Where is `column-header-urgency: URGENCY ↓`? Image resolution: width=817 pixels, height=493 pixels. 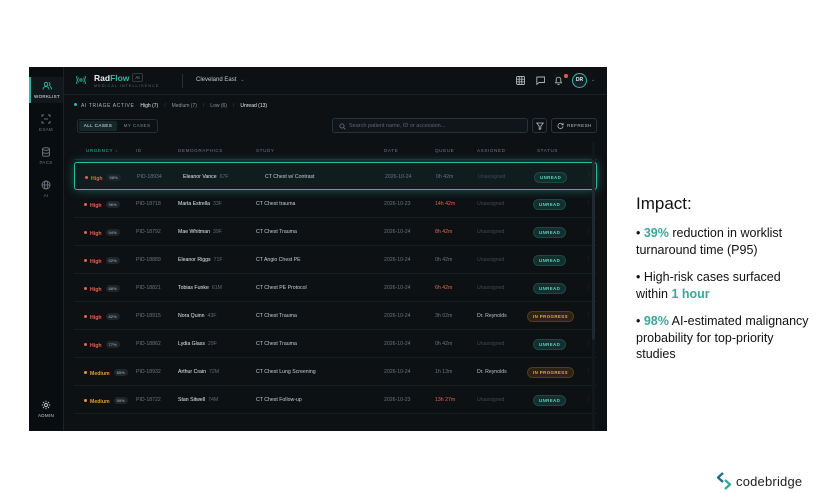 column-header-urgency: URGENCY ↓ is located at coordinates (102, 150).